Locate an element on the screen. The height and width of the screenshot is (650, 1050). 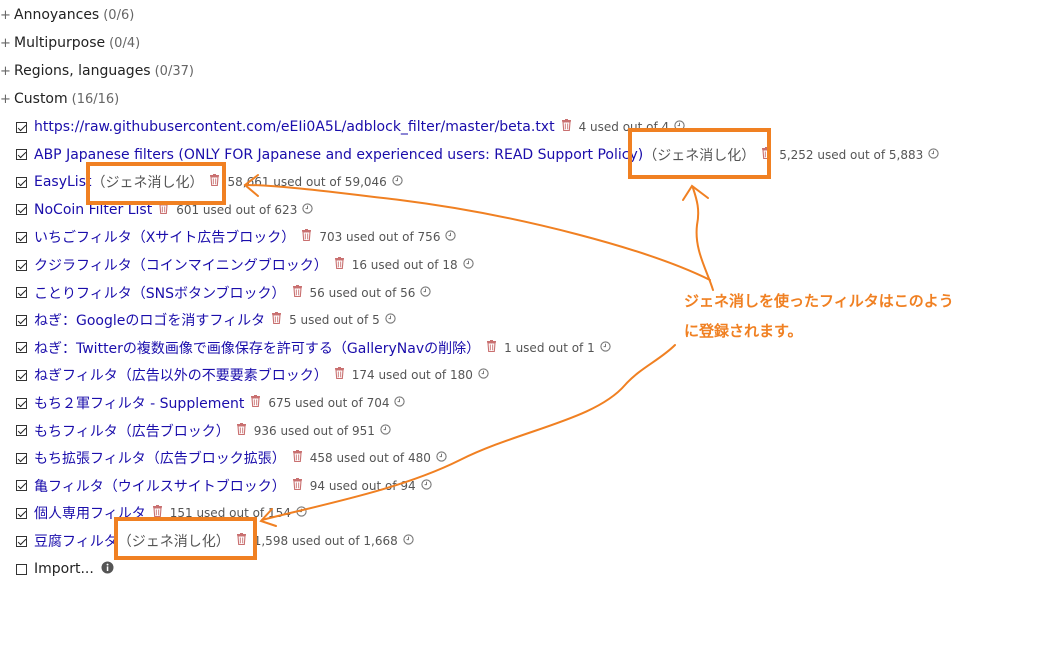
annotation-line-2: に登録されます。 is located at coordinates (743, 331).